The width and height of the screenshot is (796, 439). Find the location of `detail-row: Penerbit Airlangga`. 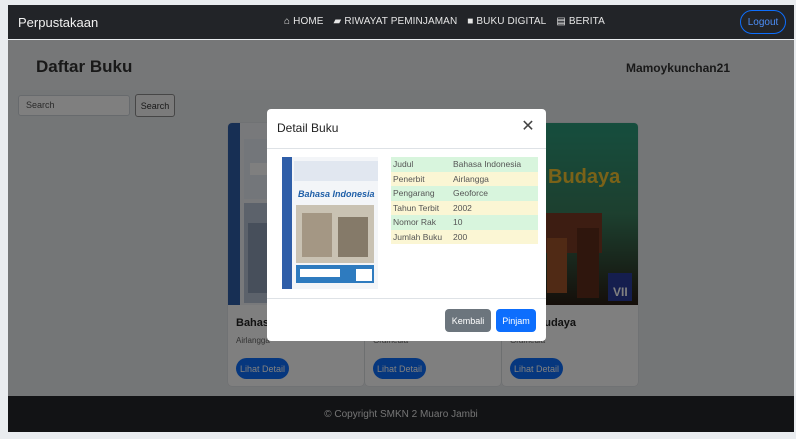

detail-row: Penerbit Airlangga is located at coordinates (464, 178).